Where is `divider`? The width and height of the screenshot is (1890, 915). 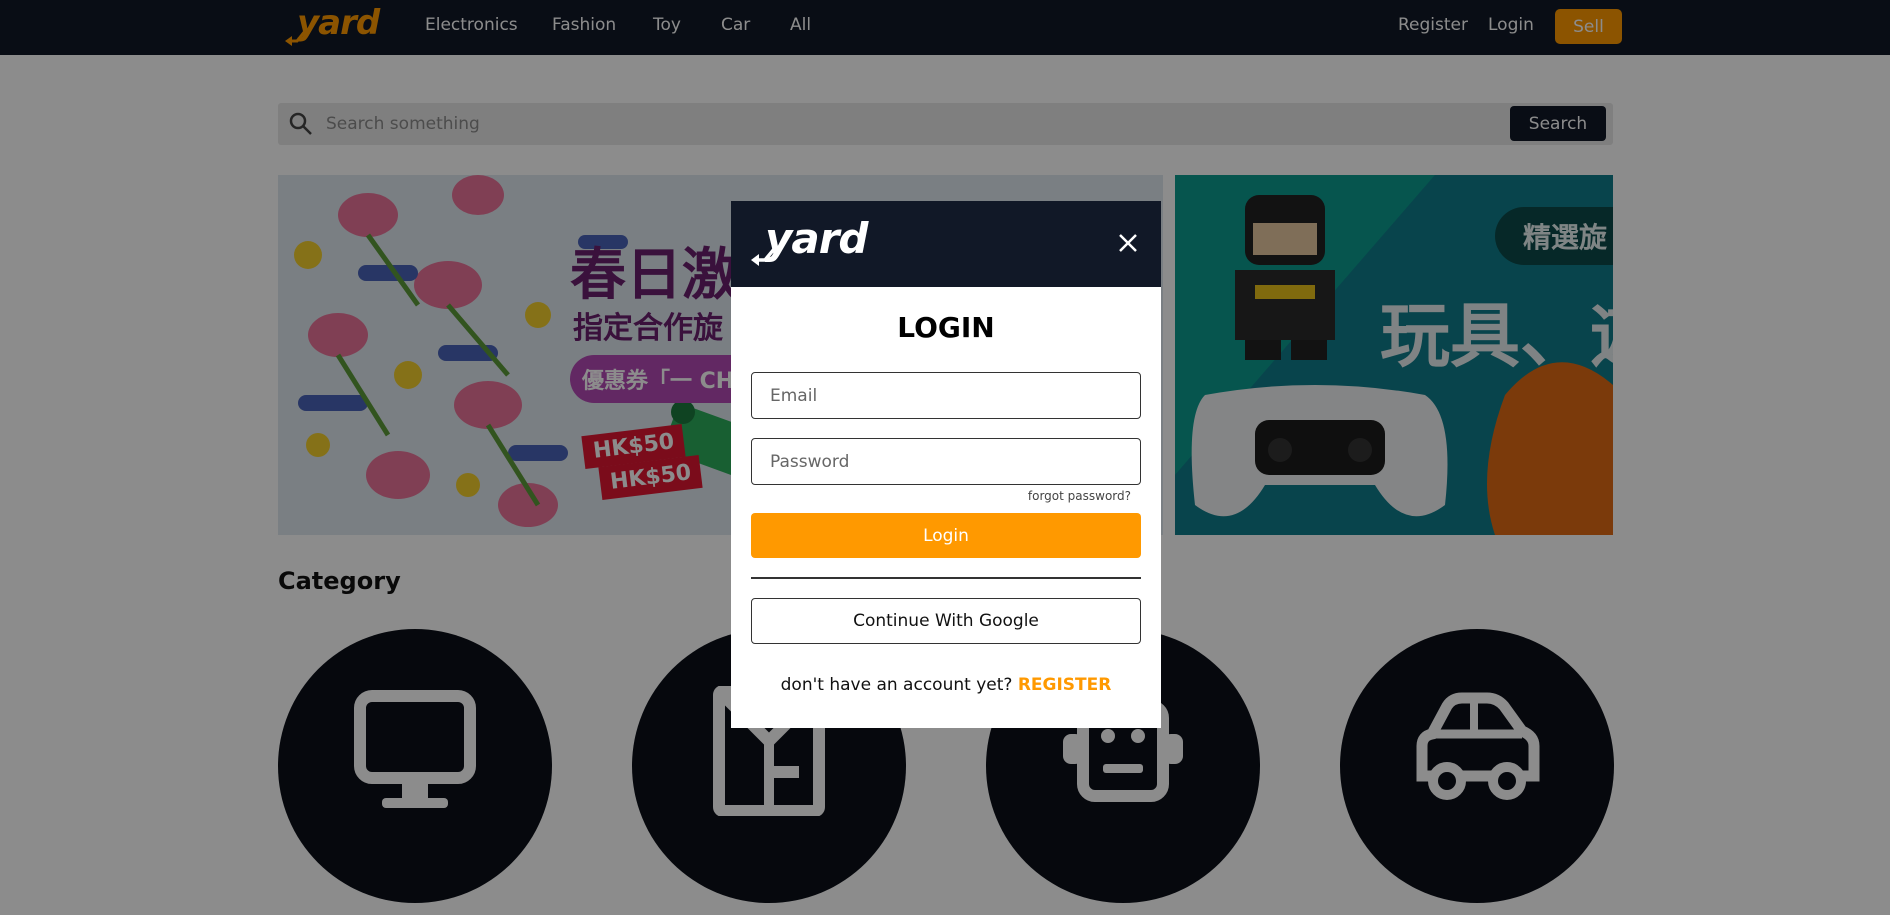
divider is located at coordinates (946, 578).